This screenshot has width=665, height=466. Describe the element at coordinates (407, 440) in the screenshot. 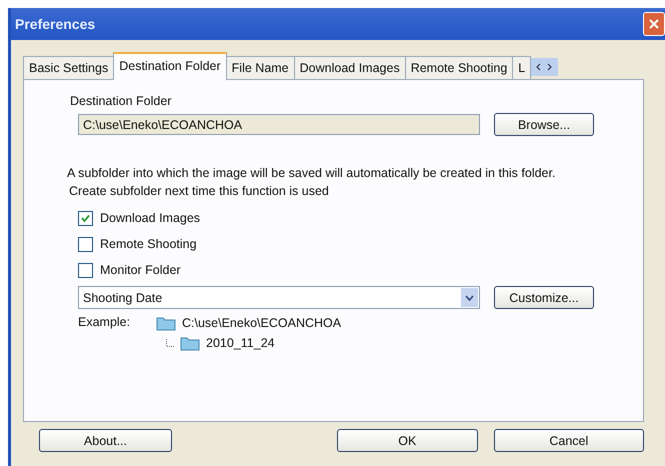

I see `ok-button: OK` at that location.